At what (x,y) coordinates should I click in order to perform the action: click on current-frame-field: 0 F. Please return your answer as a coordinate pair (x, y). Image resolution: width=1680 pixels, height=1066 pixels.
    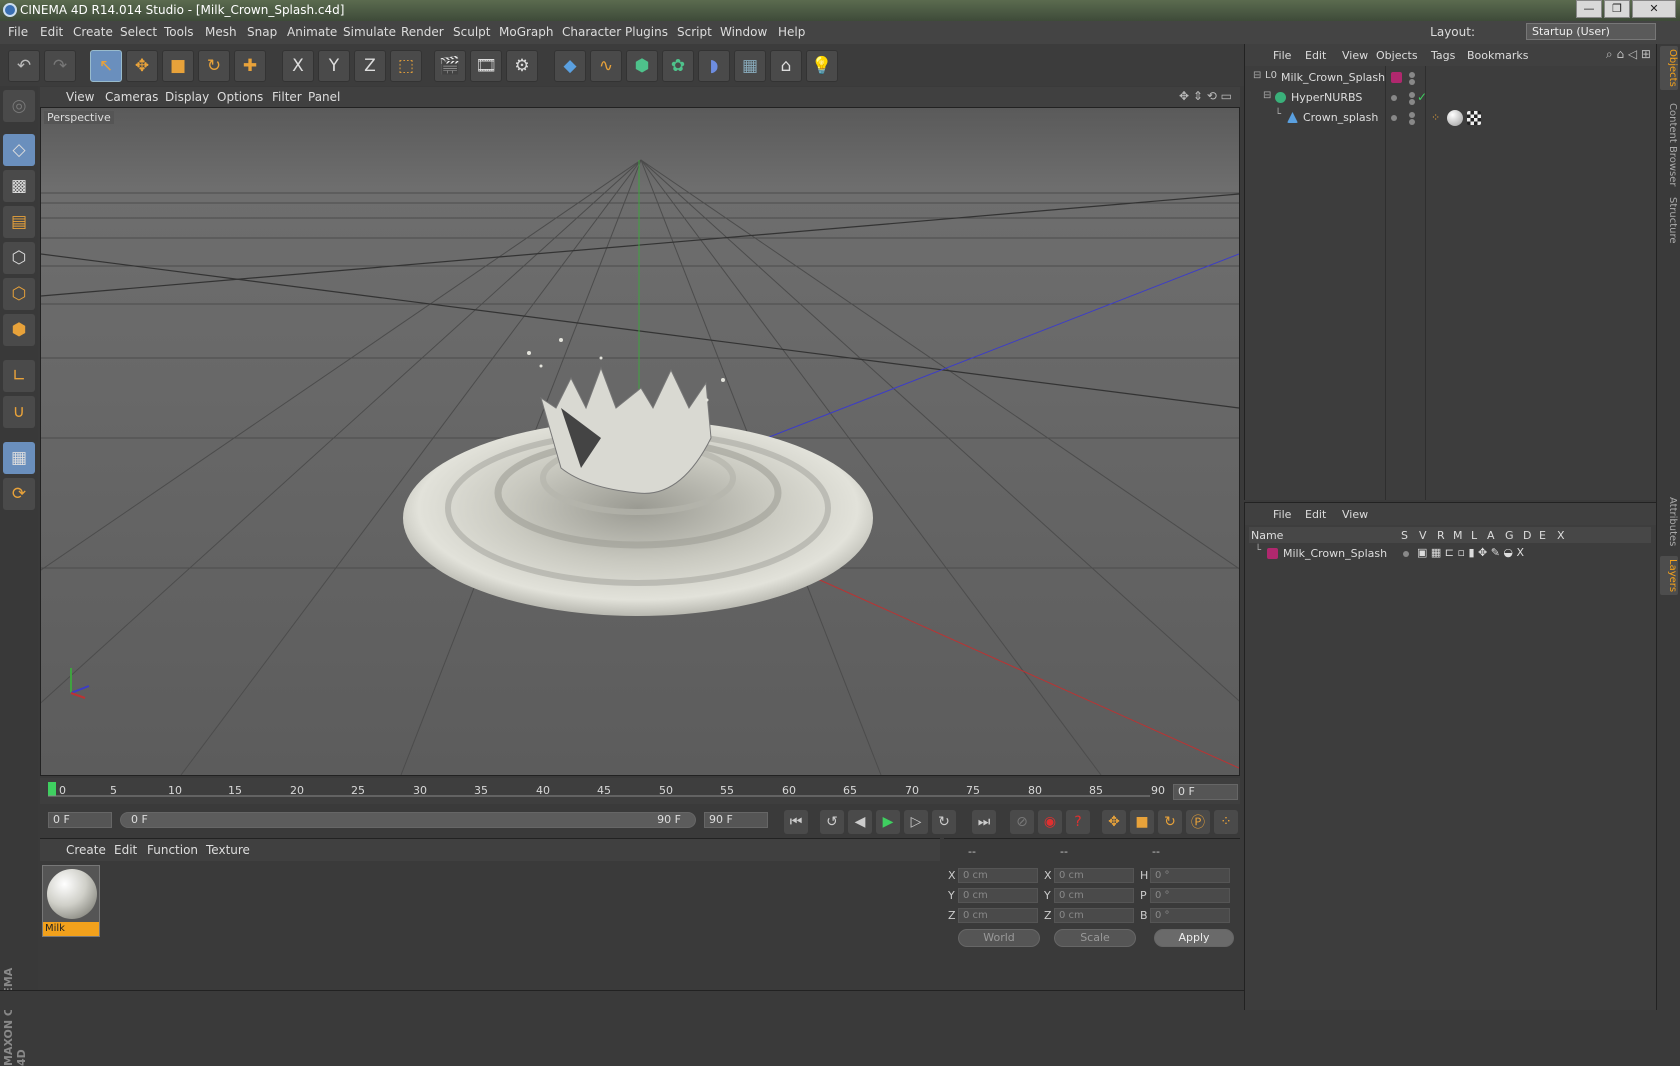
    Looking at the image, I should click on (1205, 792).